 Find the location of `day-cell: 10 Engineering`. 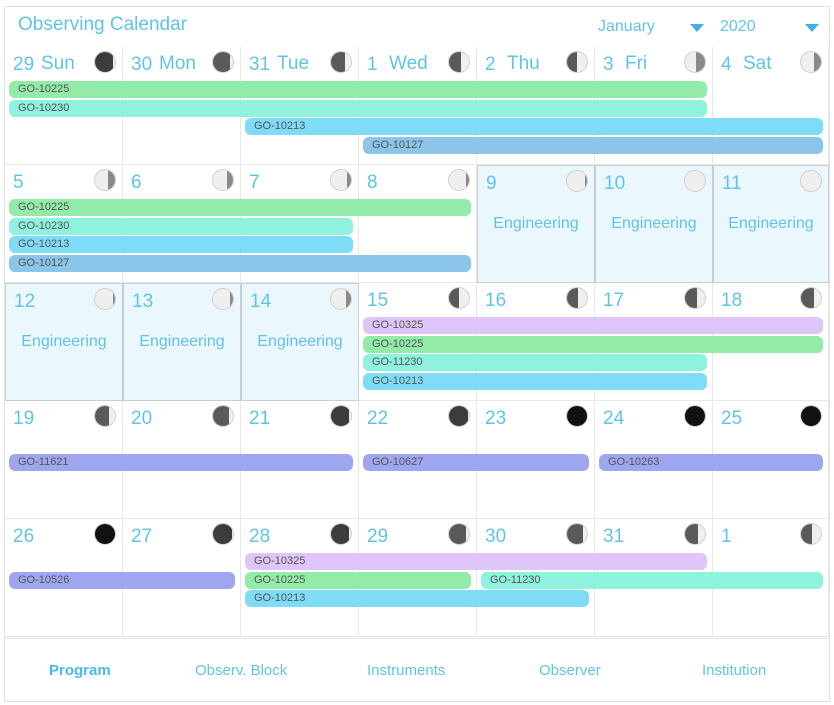

day-cell: 10 Engineering is located at coordinates (654, 224).